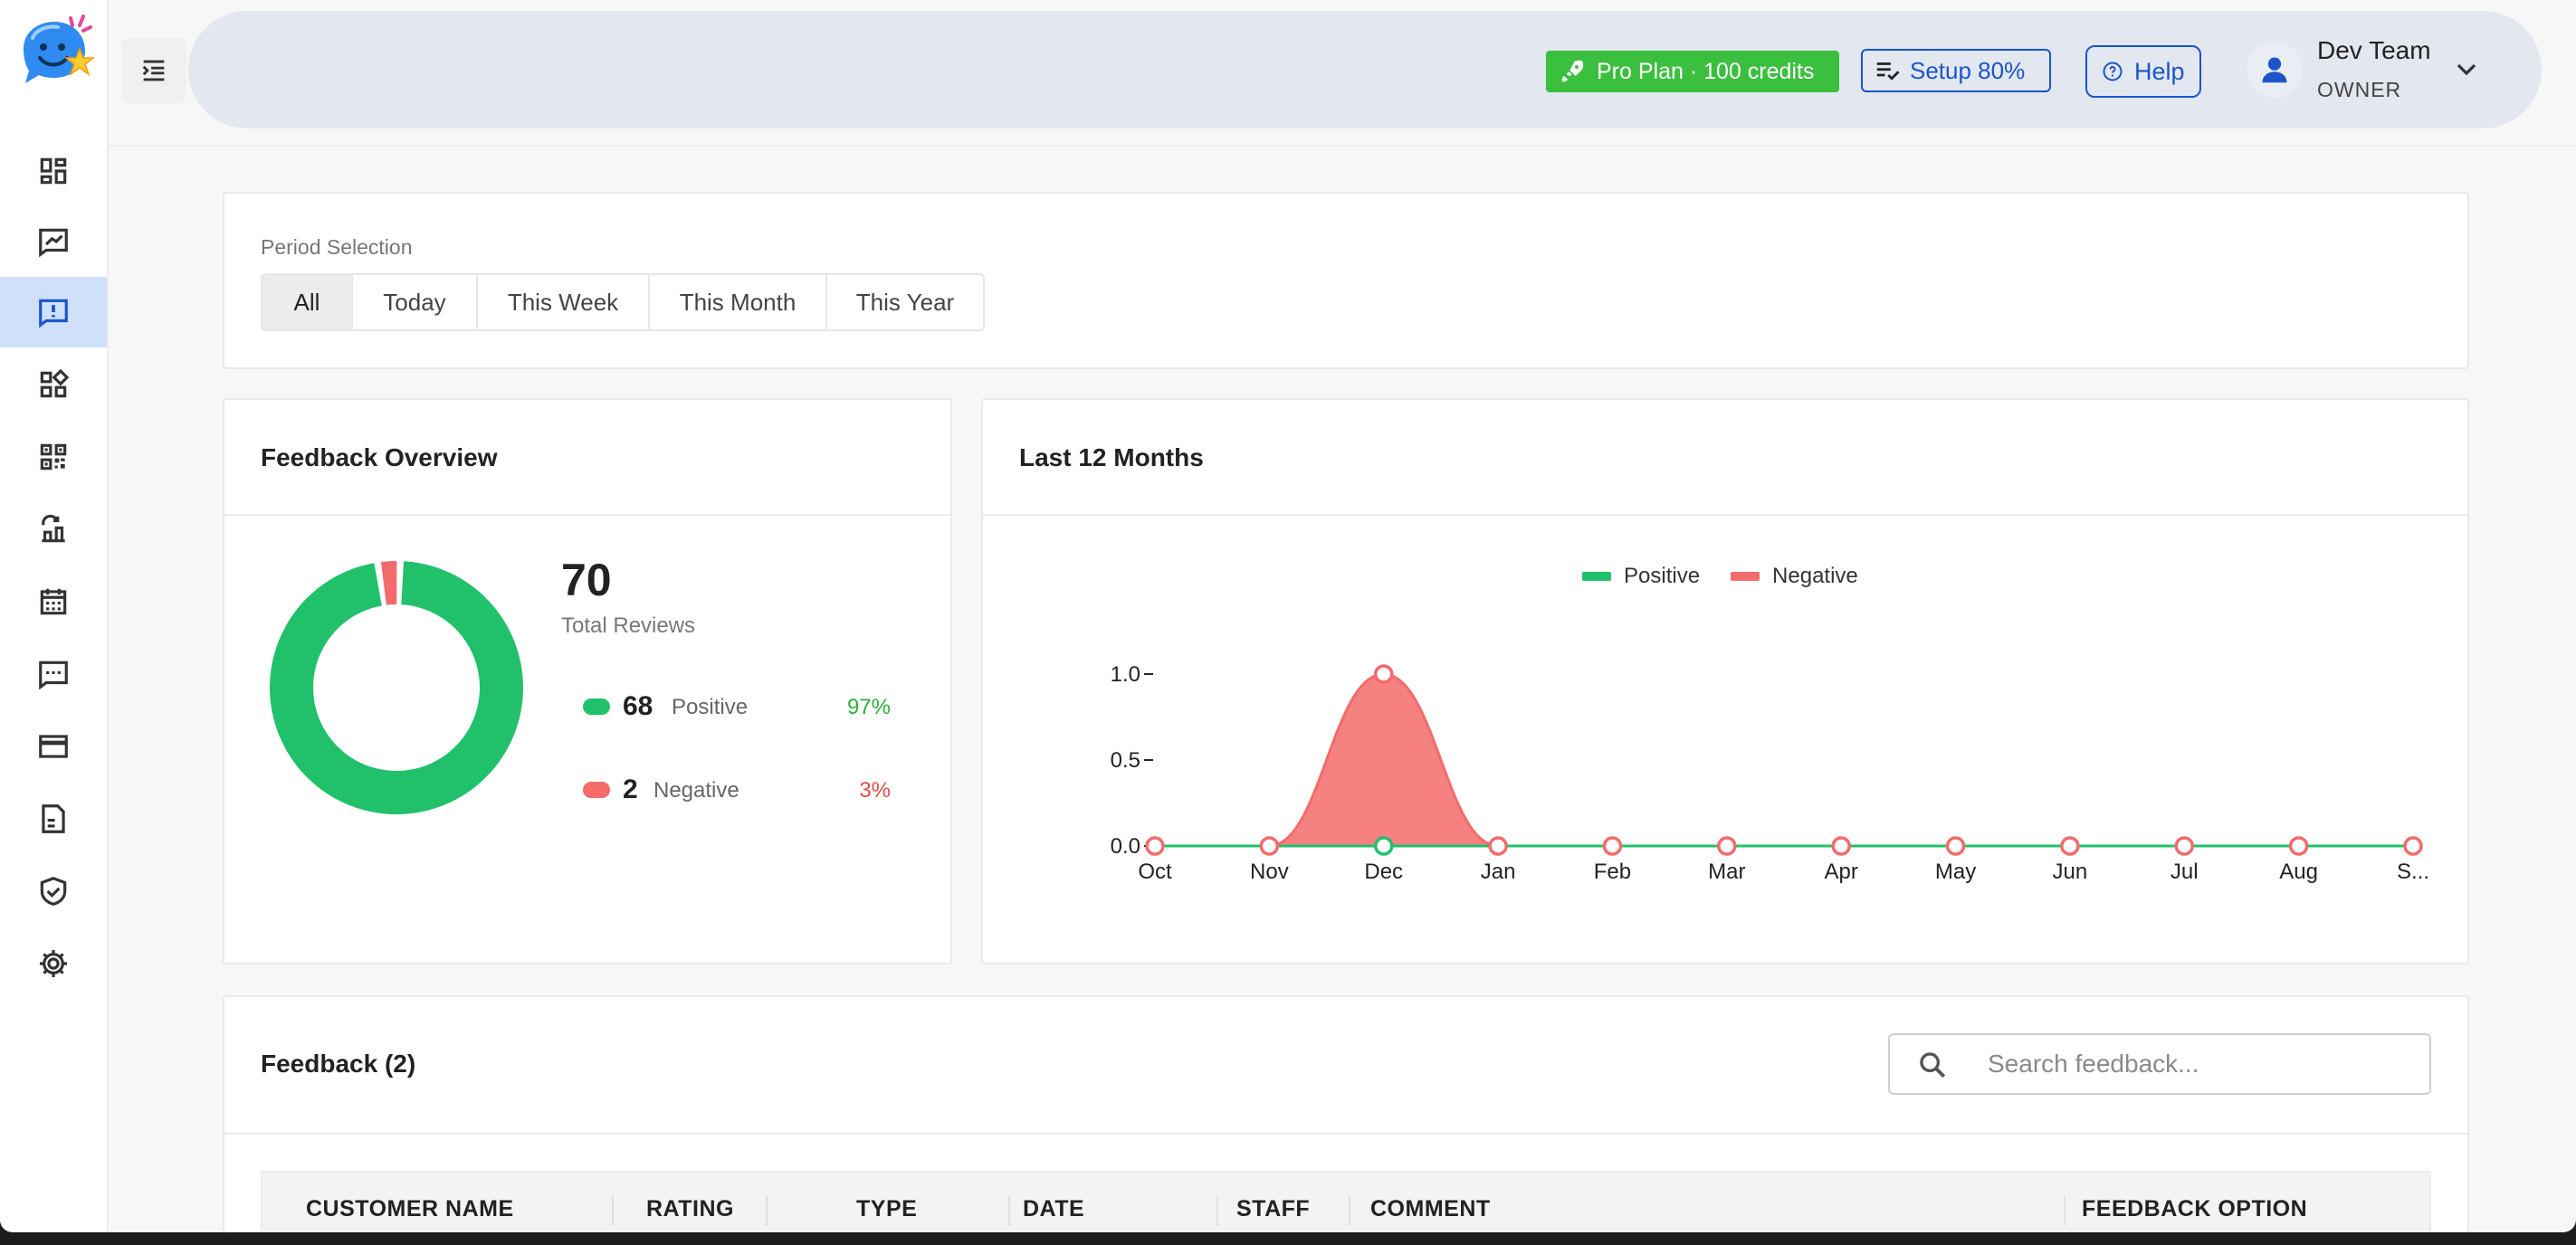 The image size is (2576, 1245). I want to click on sidebar-item-security, so click(54, 892).